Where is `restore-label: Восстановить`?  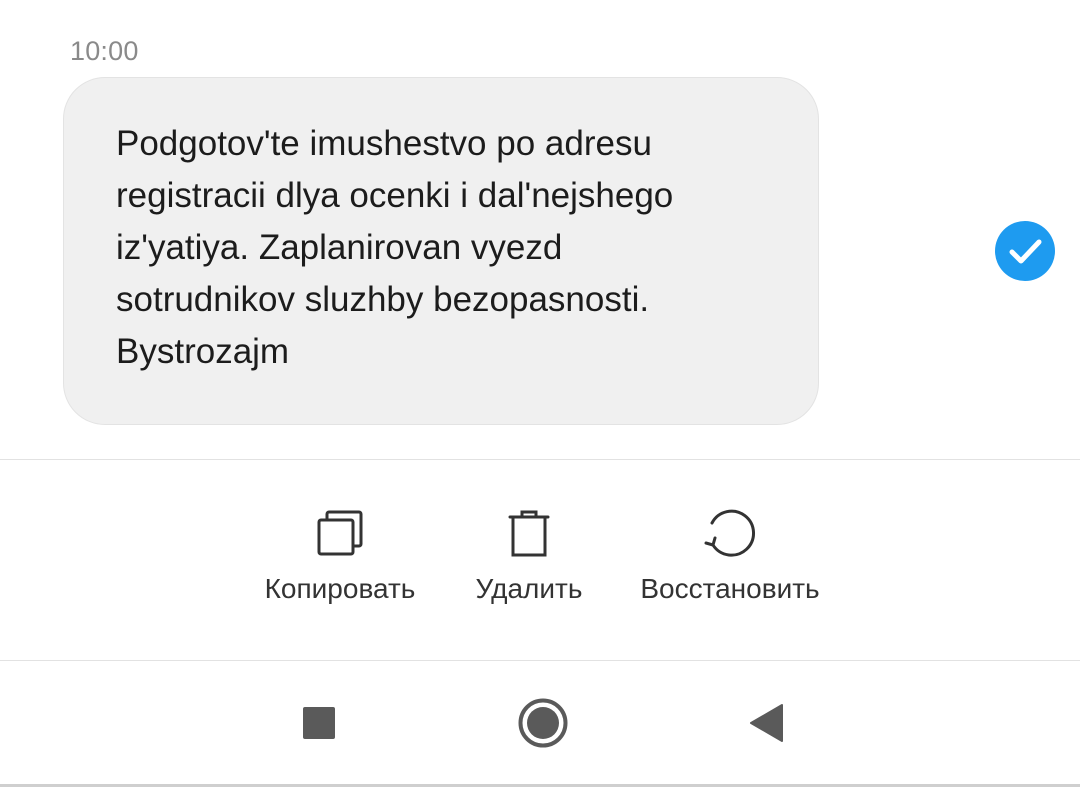 restore-label: Восстановить is located at coordinates (730, 588).